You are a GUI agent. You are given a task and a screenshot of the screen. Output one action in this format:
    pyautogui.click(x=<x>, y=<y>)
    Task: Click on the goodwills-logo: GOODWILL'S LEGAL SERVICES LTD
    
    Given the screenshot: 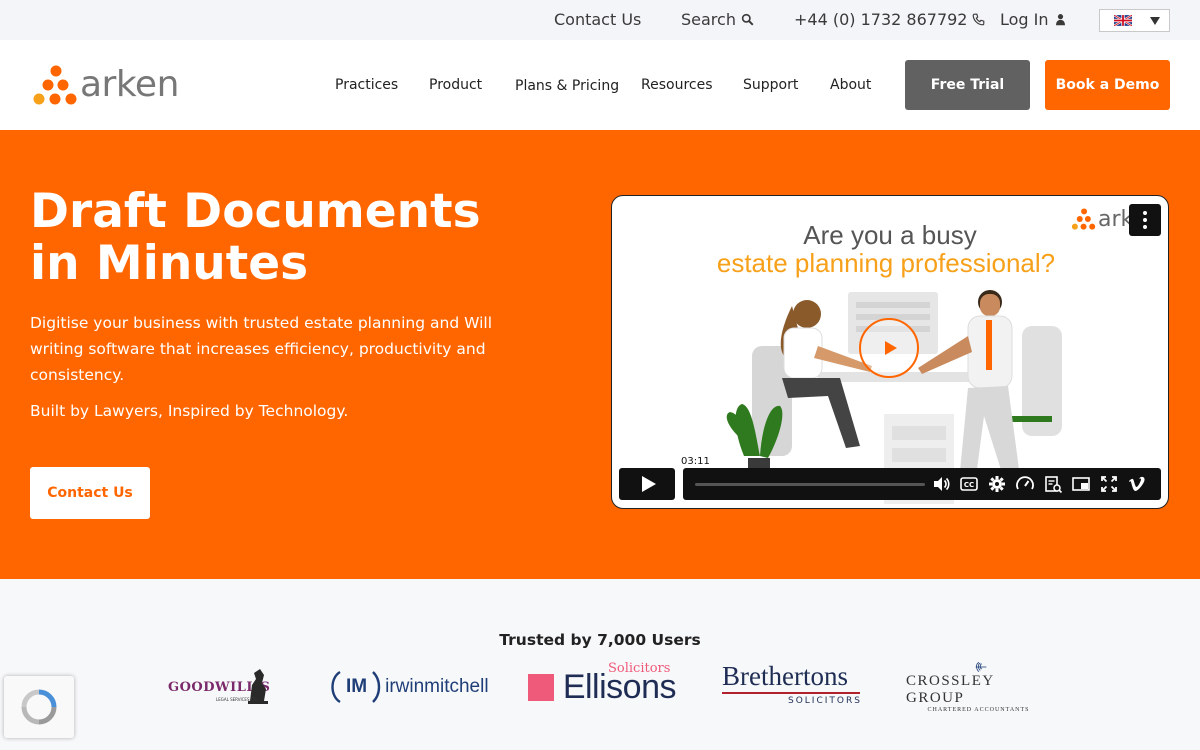 What is the action you would take?
    pyautogui.click(x=223, y=687)
    